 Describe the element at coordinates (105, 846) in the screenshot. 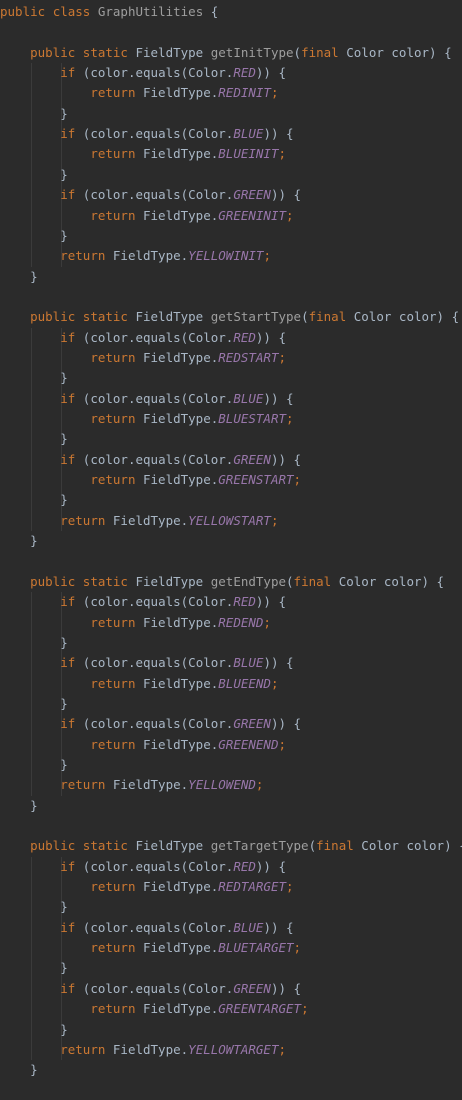

I see `code-token: static` at that location.